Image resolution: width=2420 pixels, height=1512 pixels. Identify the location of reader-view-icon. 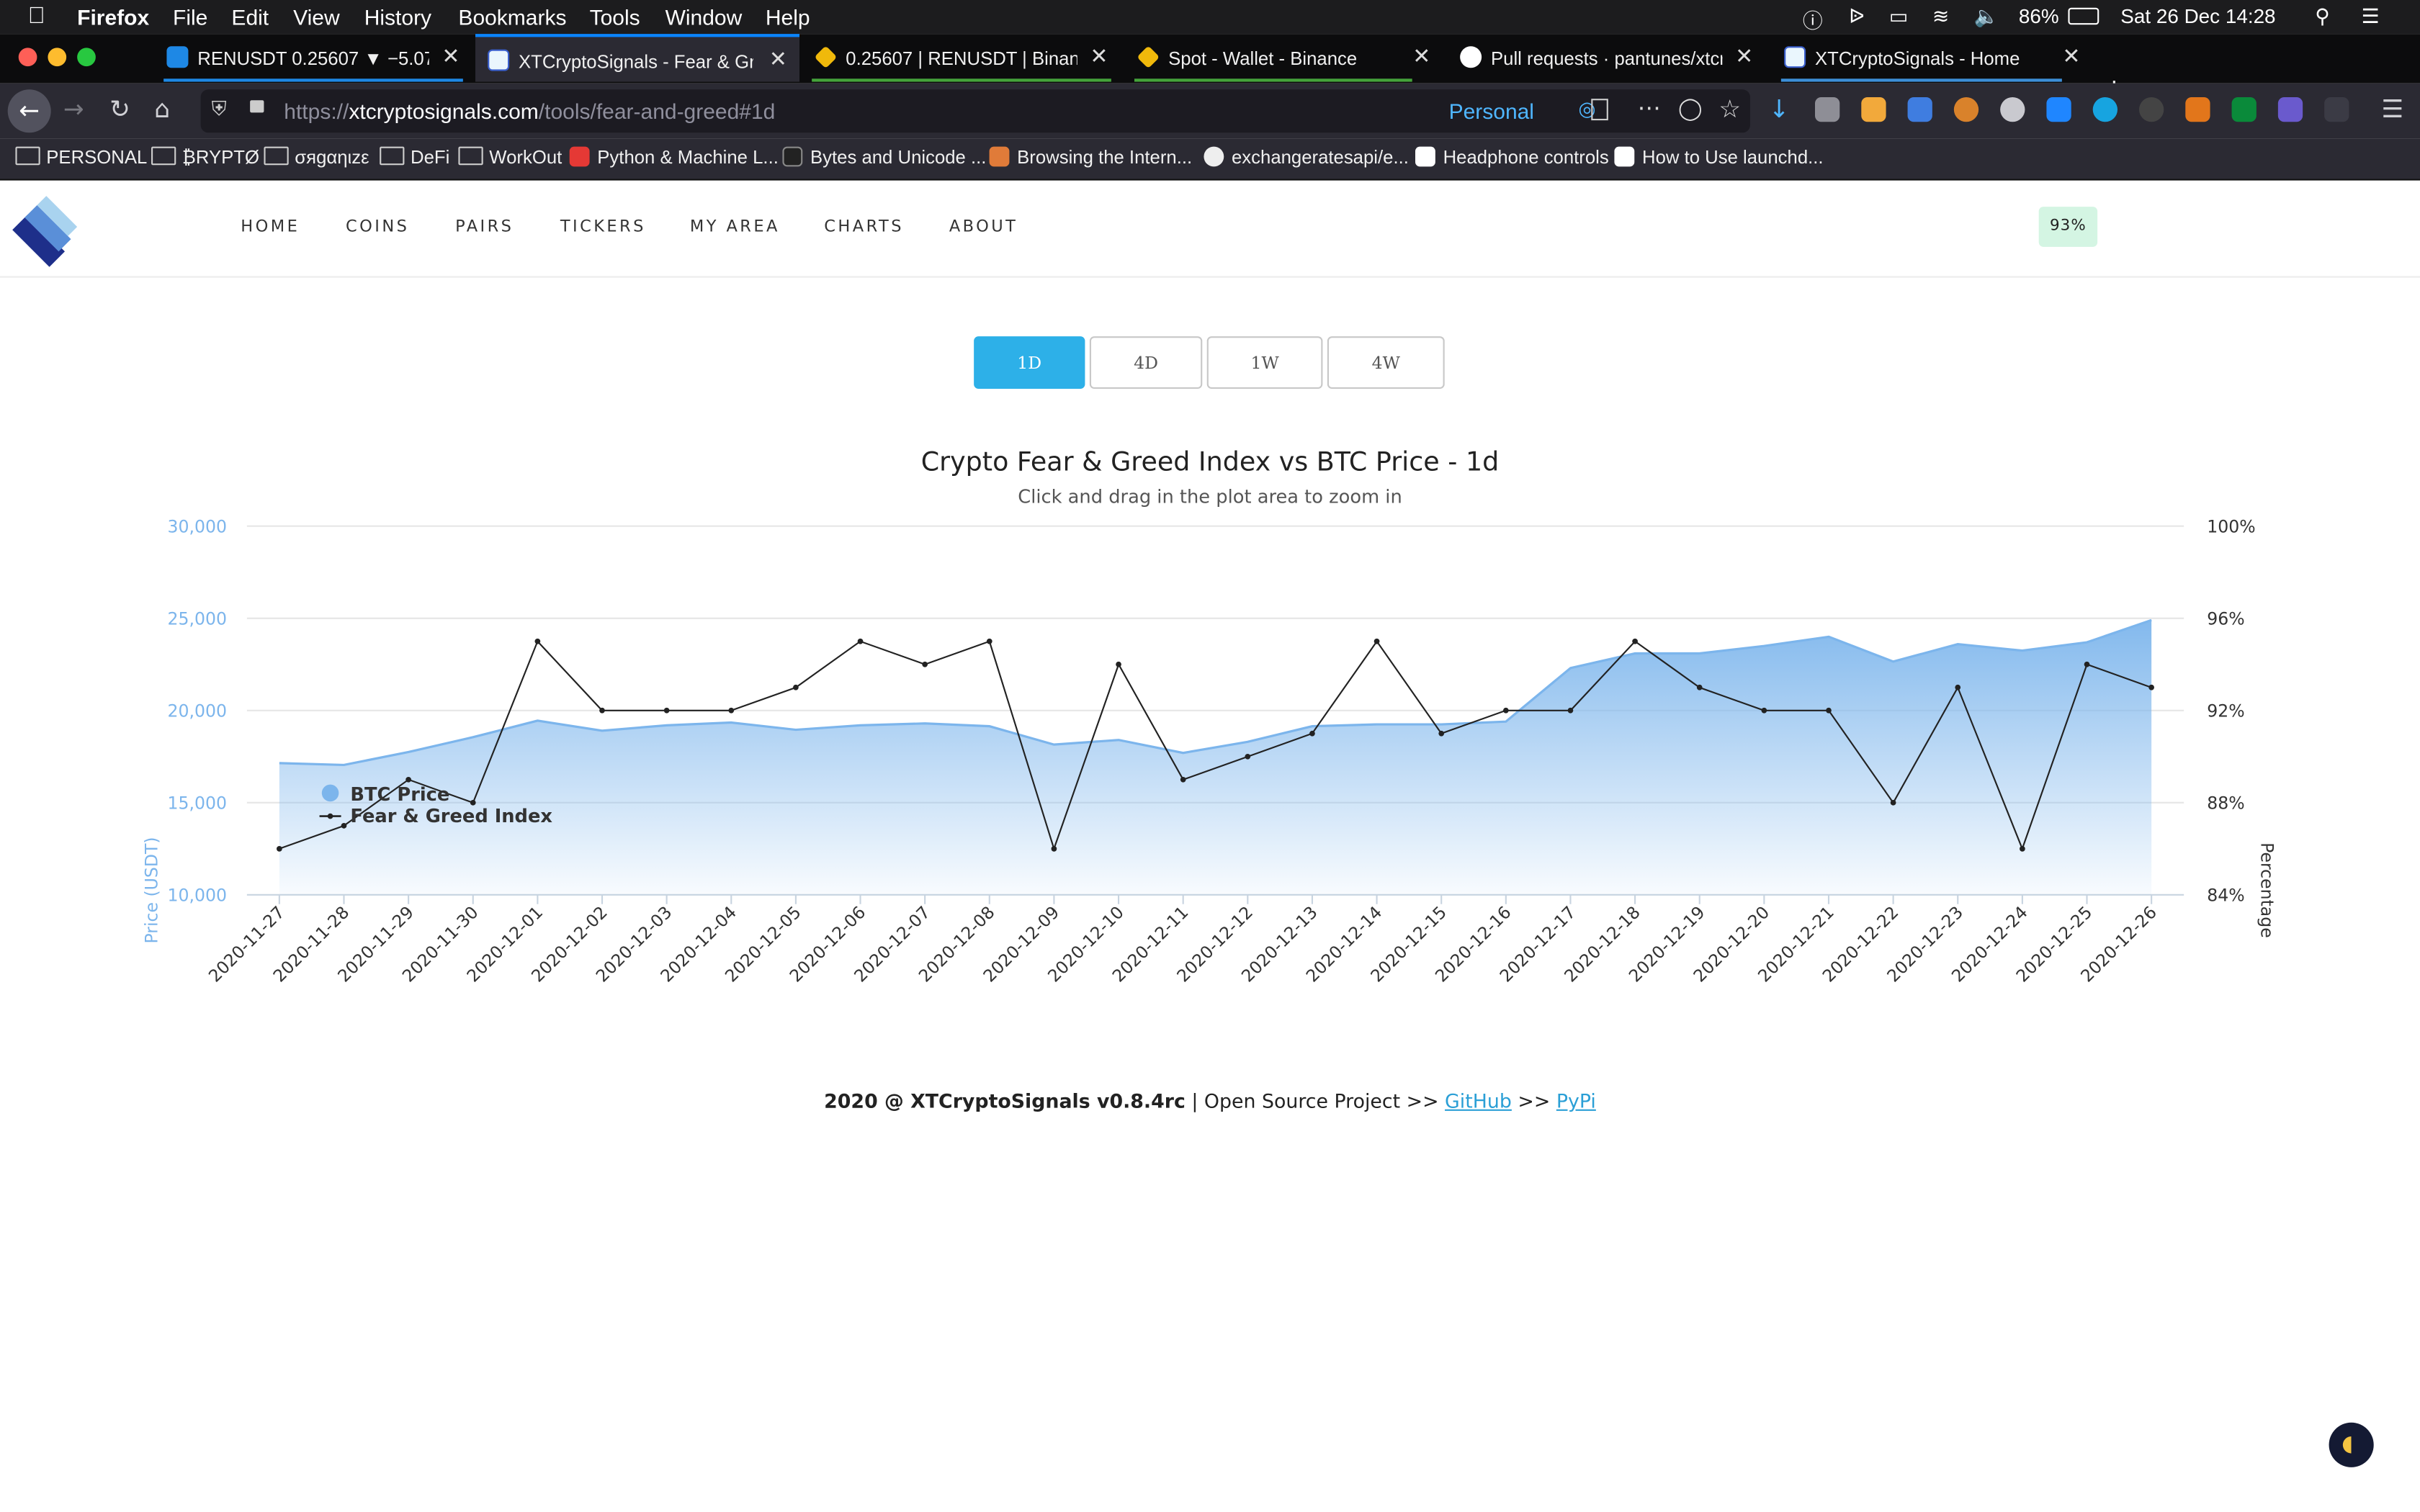
(1599, 110).